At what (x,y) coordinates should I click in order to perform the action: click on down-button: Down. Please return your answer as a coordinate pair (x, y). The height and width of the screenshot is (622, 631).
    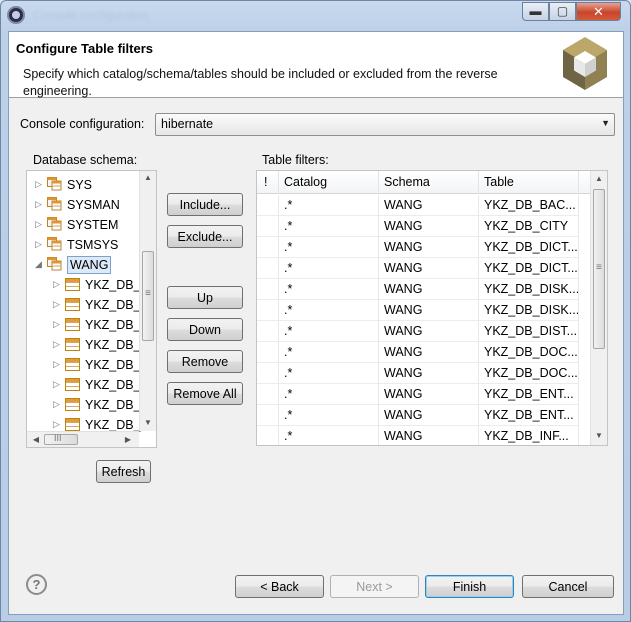
    Looking at the image, I should click on (205, 329).